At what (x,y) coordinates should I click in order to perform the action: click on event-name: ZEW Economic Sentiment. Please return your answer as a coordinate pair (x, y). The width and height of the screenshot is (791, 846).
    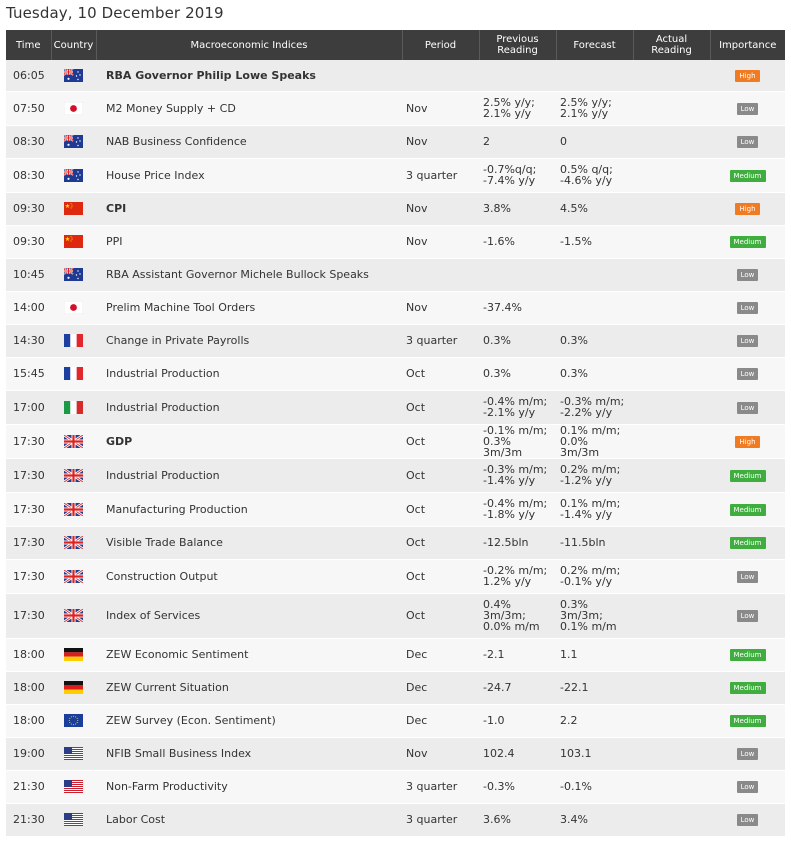
    Looking at the image, I should click on (249, 655).